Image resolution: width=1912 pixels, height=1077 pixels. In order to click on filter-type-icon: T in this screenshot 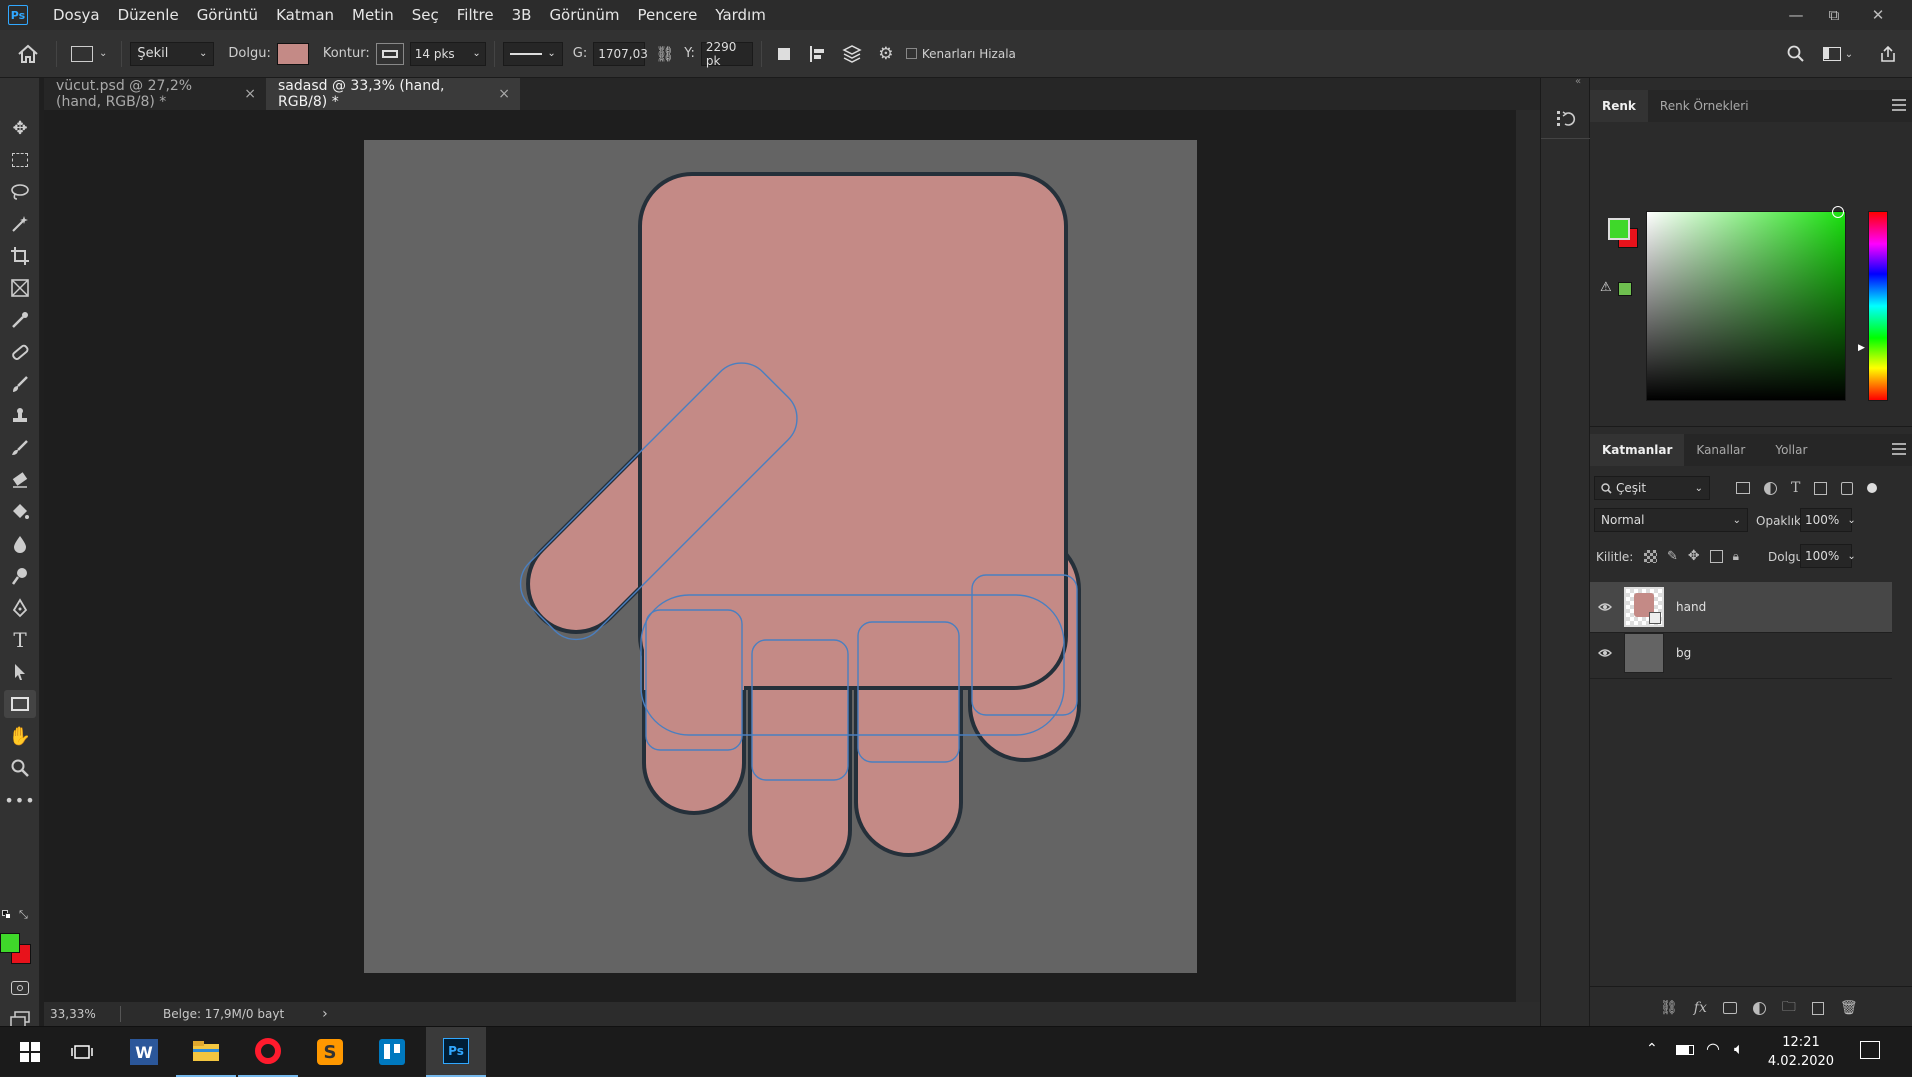, I will do `click(1795, 488)`.